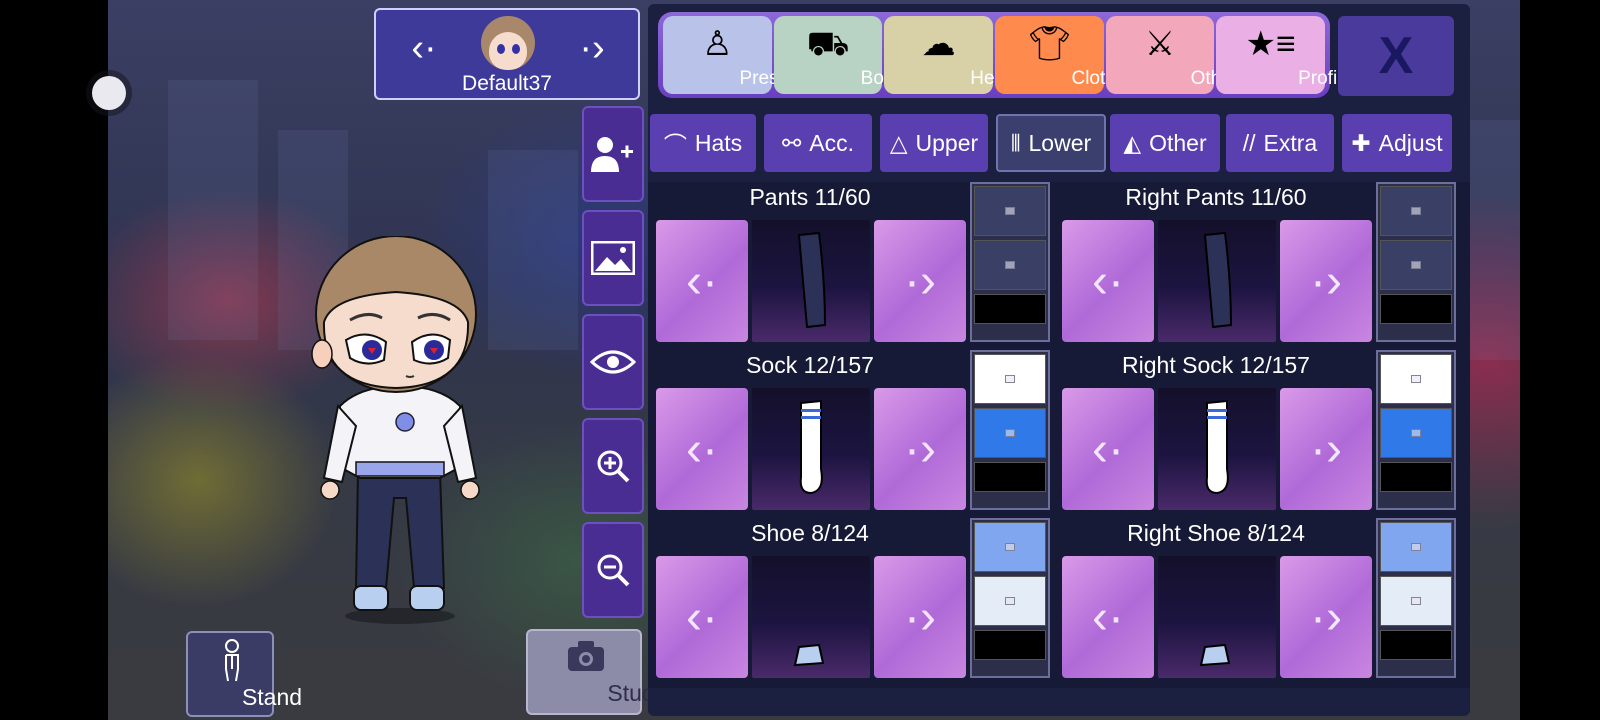 Image resolution: width=1600 pixels, height=720 pixels. I want to click on item-title: Right Shoe 8/124, so click(1216, 533).